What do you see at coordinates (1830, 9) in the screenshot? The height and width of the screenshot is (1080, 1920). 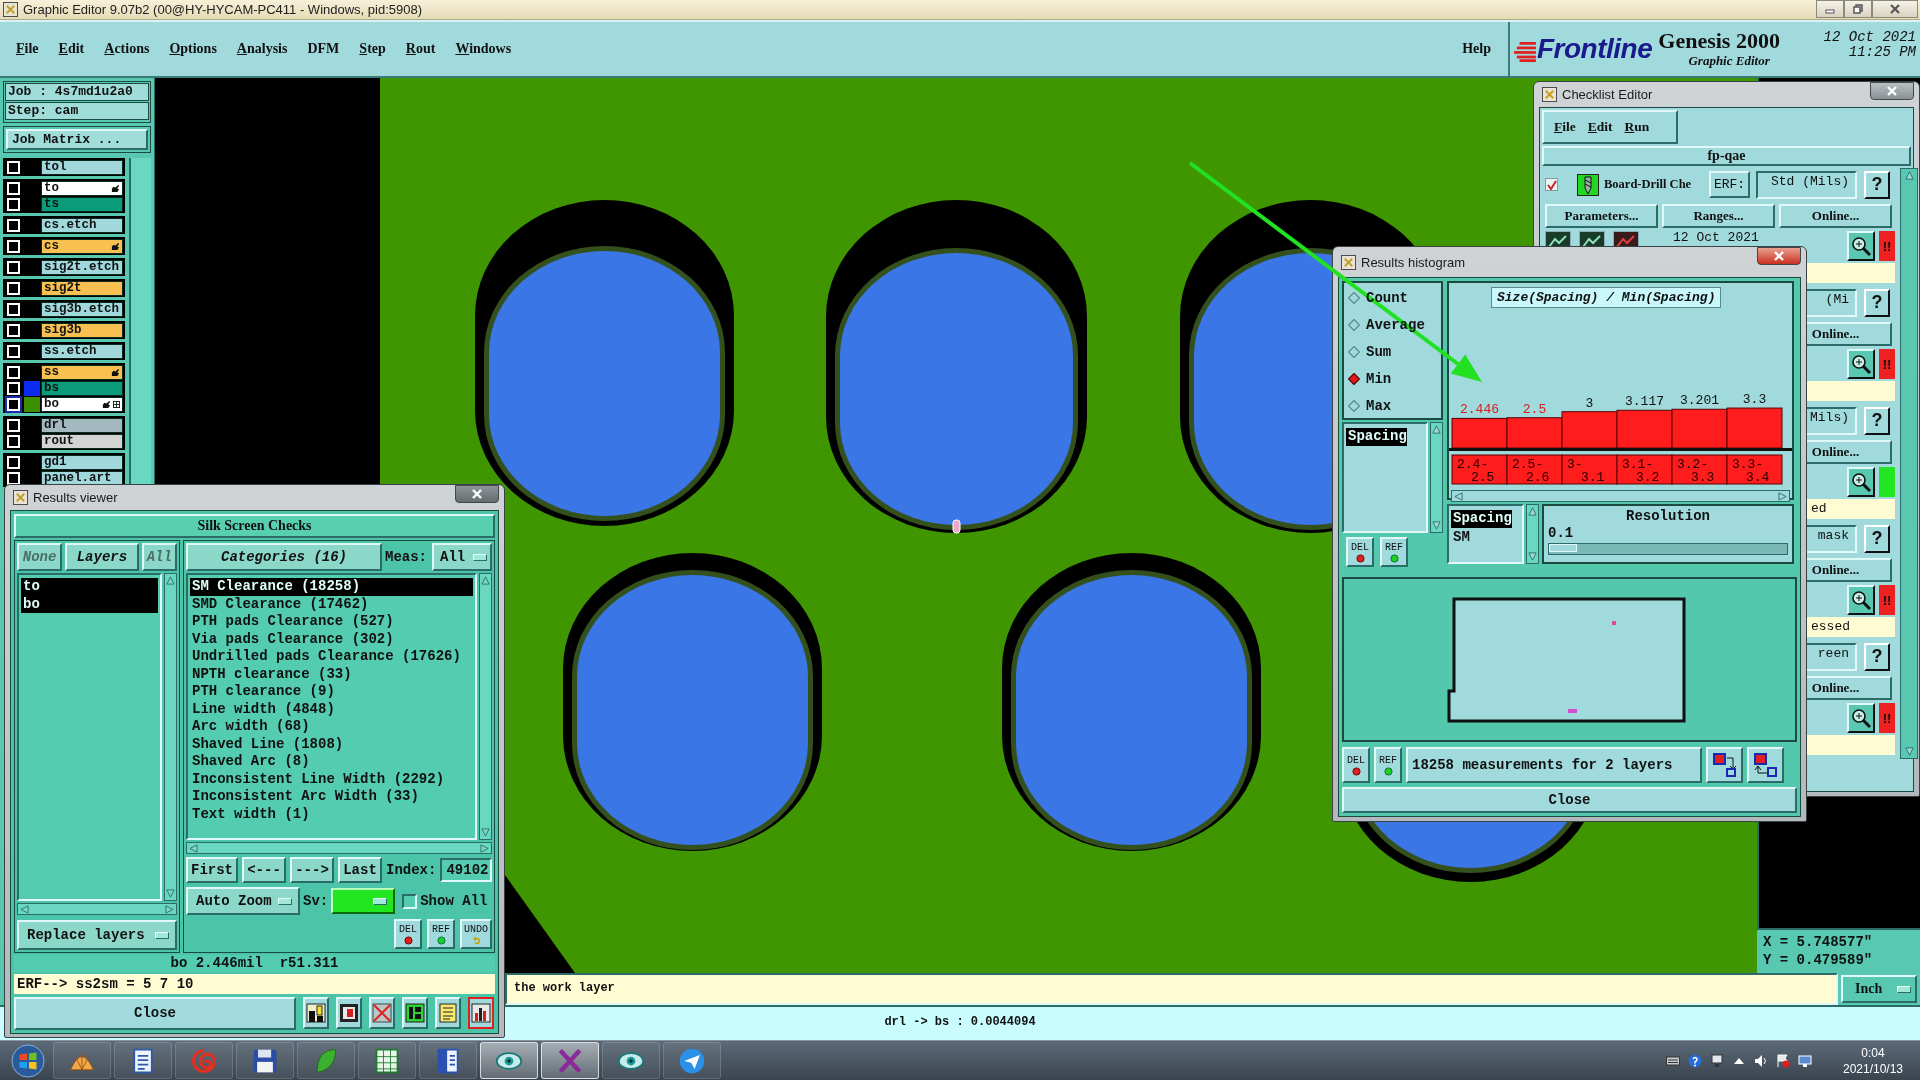 I see `minimize-button` at bounding box center [1830, 9].